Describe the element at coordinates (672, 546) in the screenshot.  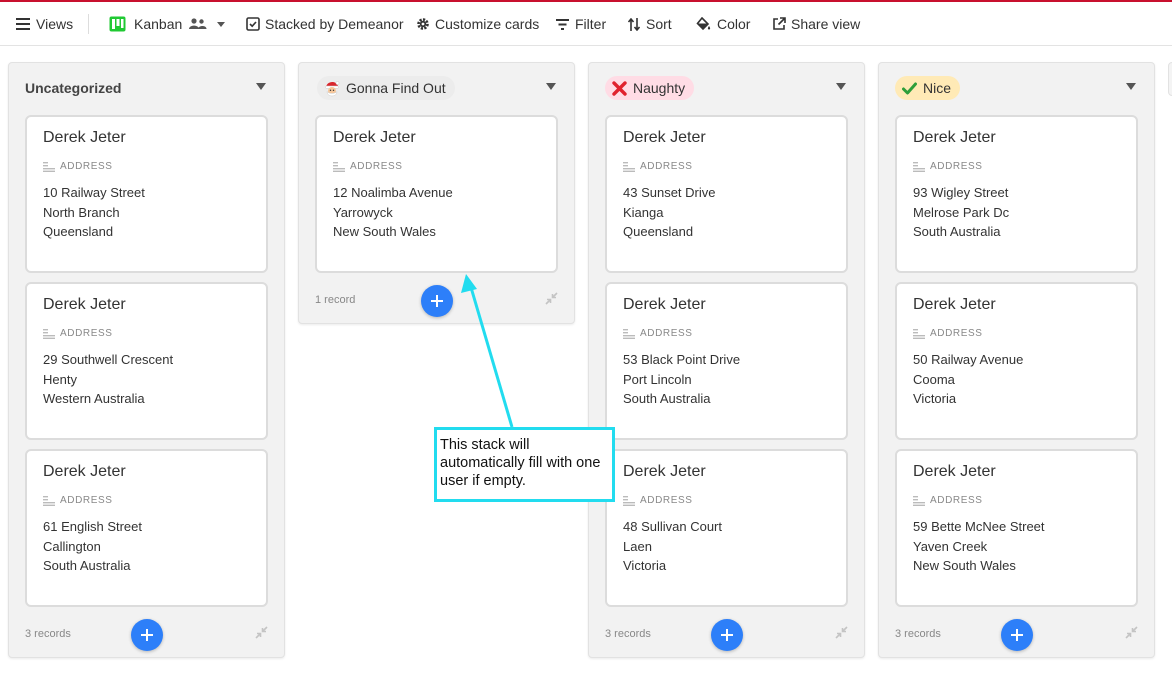
I see `address-value: 48 Sullivan Court Laen Victoria` at that location.